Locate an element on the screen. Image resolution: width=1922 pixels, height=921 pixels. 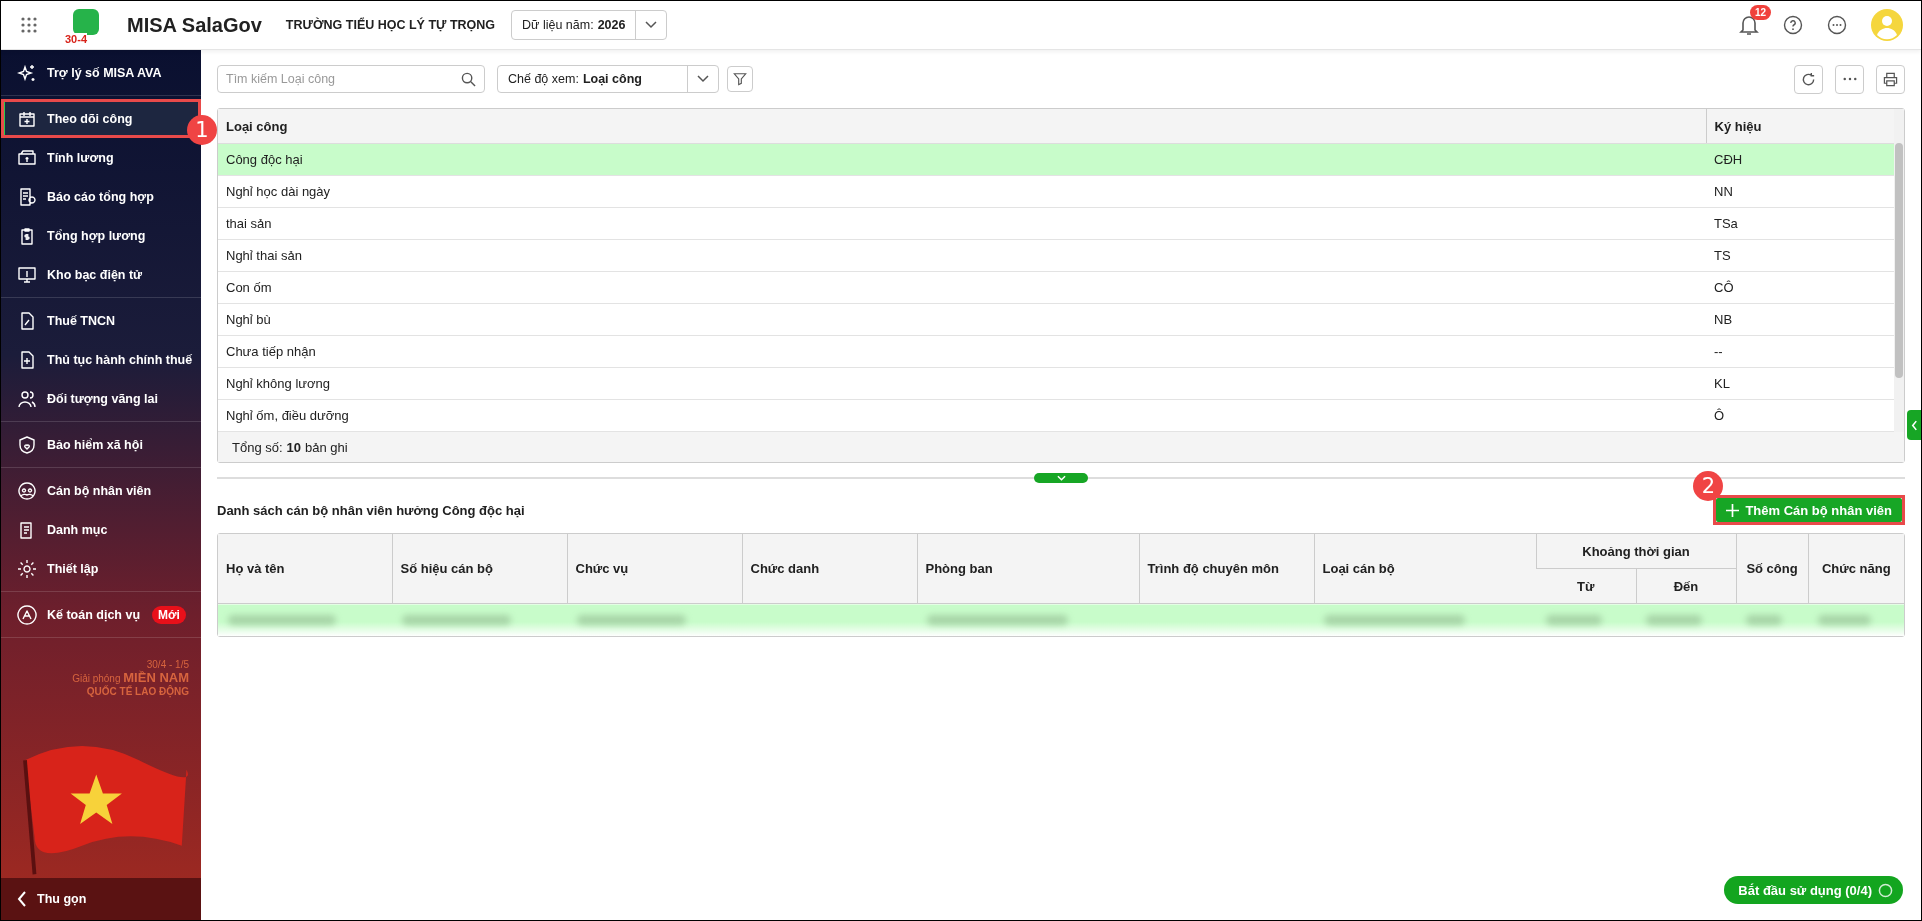
sidebar-item: Cán bộ nhân viên is located at coordinates (101, 490).